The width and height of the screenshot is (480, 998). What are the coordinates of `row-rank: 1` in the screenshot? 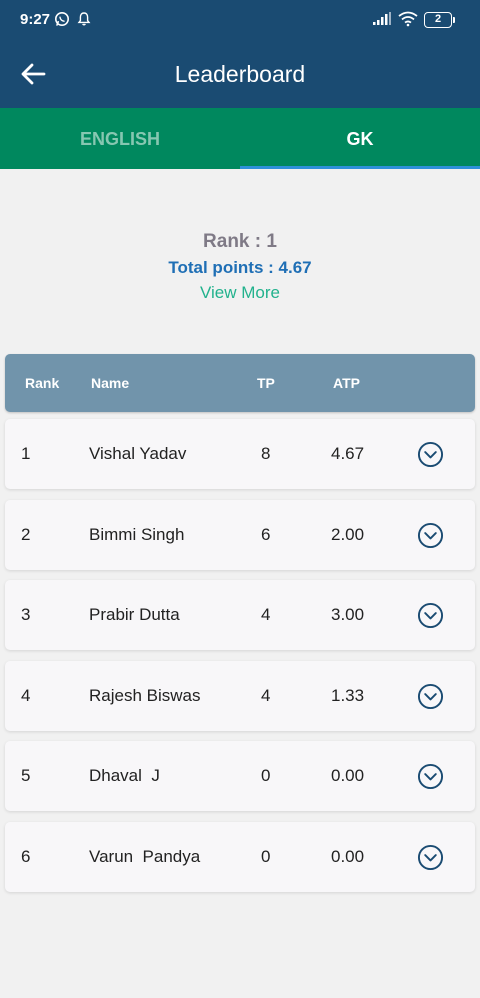 It's located at (26, 453).